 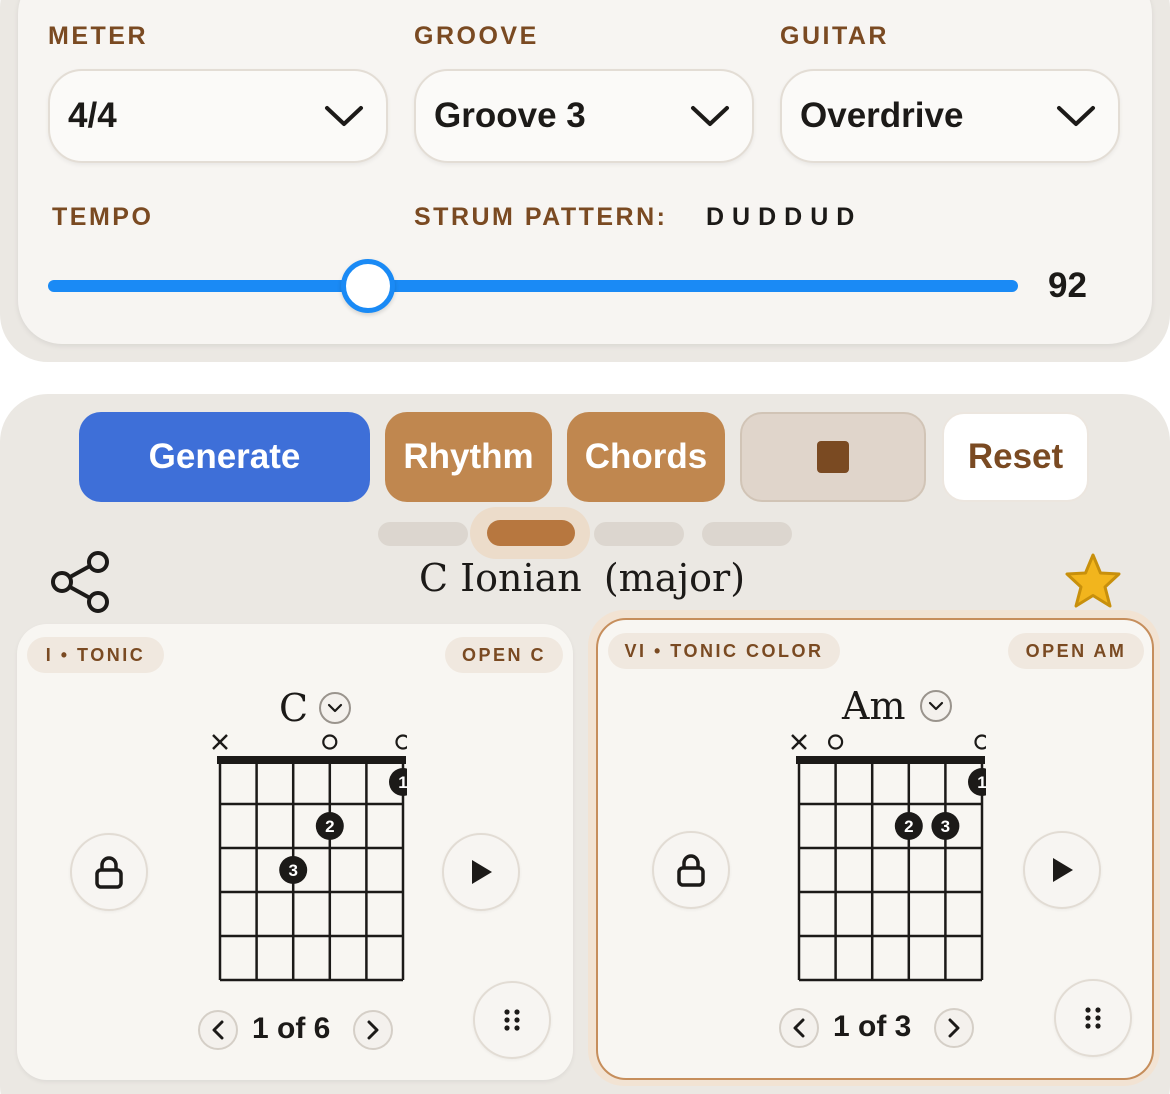 What do you see at coordinates (500, 578) in the screenshot?
I see `mode-key: C Ionian` at bounding box center [500, 578].